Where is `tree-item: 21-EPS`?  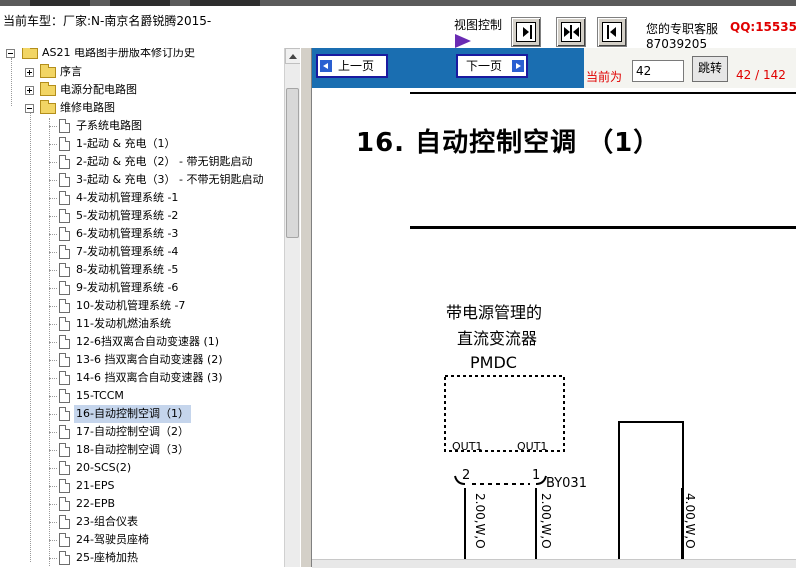 tree-item: 21-EPS is located at coordinates (142, 486).